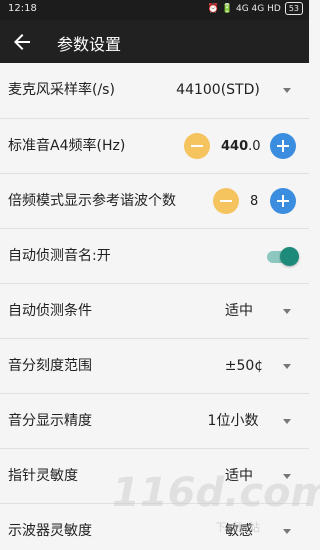 Image resolution: width=320 pixels, height=550 pixels. Describe the element at coordinates (92, 201) in the screenshot. I see `setting-label: 倍频模式显示参考谐波个数` at that location.